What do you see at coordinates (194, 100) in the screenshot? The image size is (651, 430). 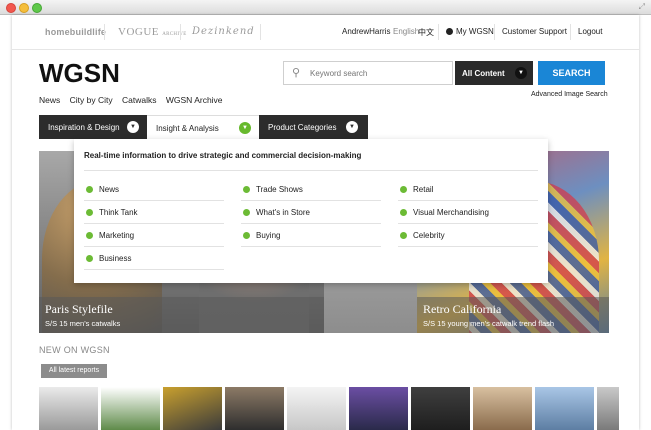 I see `nav-item-wgsn-archive: WGSN Archive` at bounding box center [194, 100].